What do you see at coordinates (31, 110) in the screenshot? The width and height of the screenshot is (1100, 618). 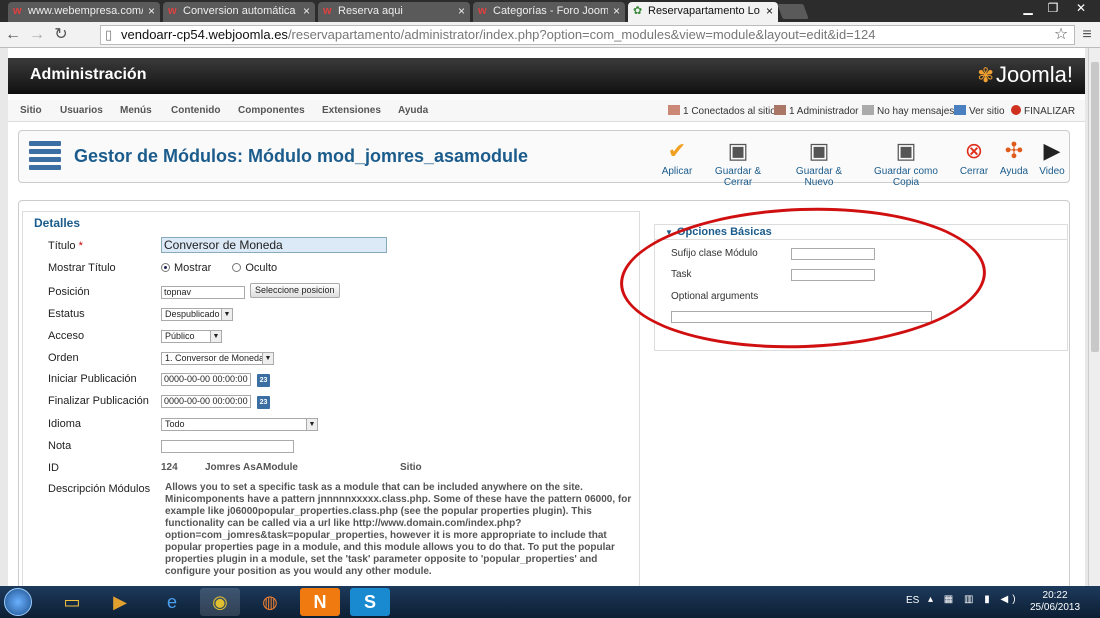 I see `menu-sitio: Sitio` at bounding box center [31, 110].